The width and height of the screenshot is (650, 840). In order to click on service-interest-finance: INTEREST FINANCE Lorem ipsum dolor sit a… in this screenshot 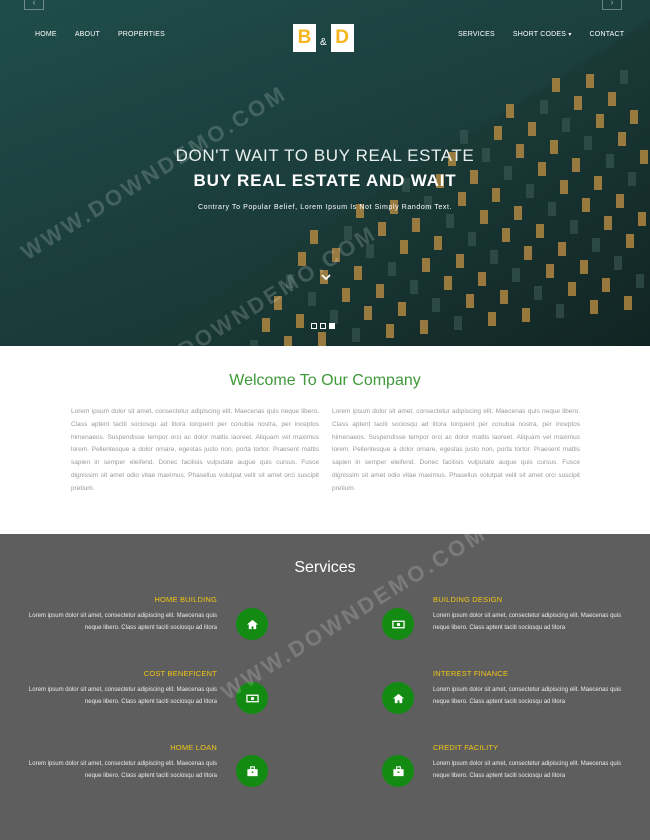, I will do `click(533, 688)`.